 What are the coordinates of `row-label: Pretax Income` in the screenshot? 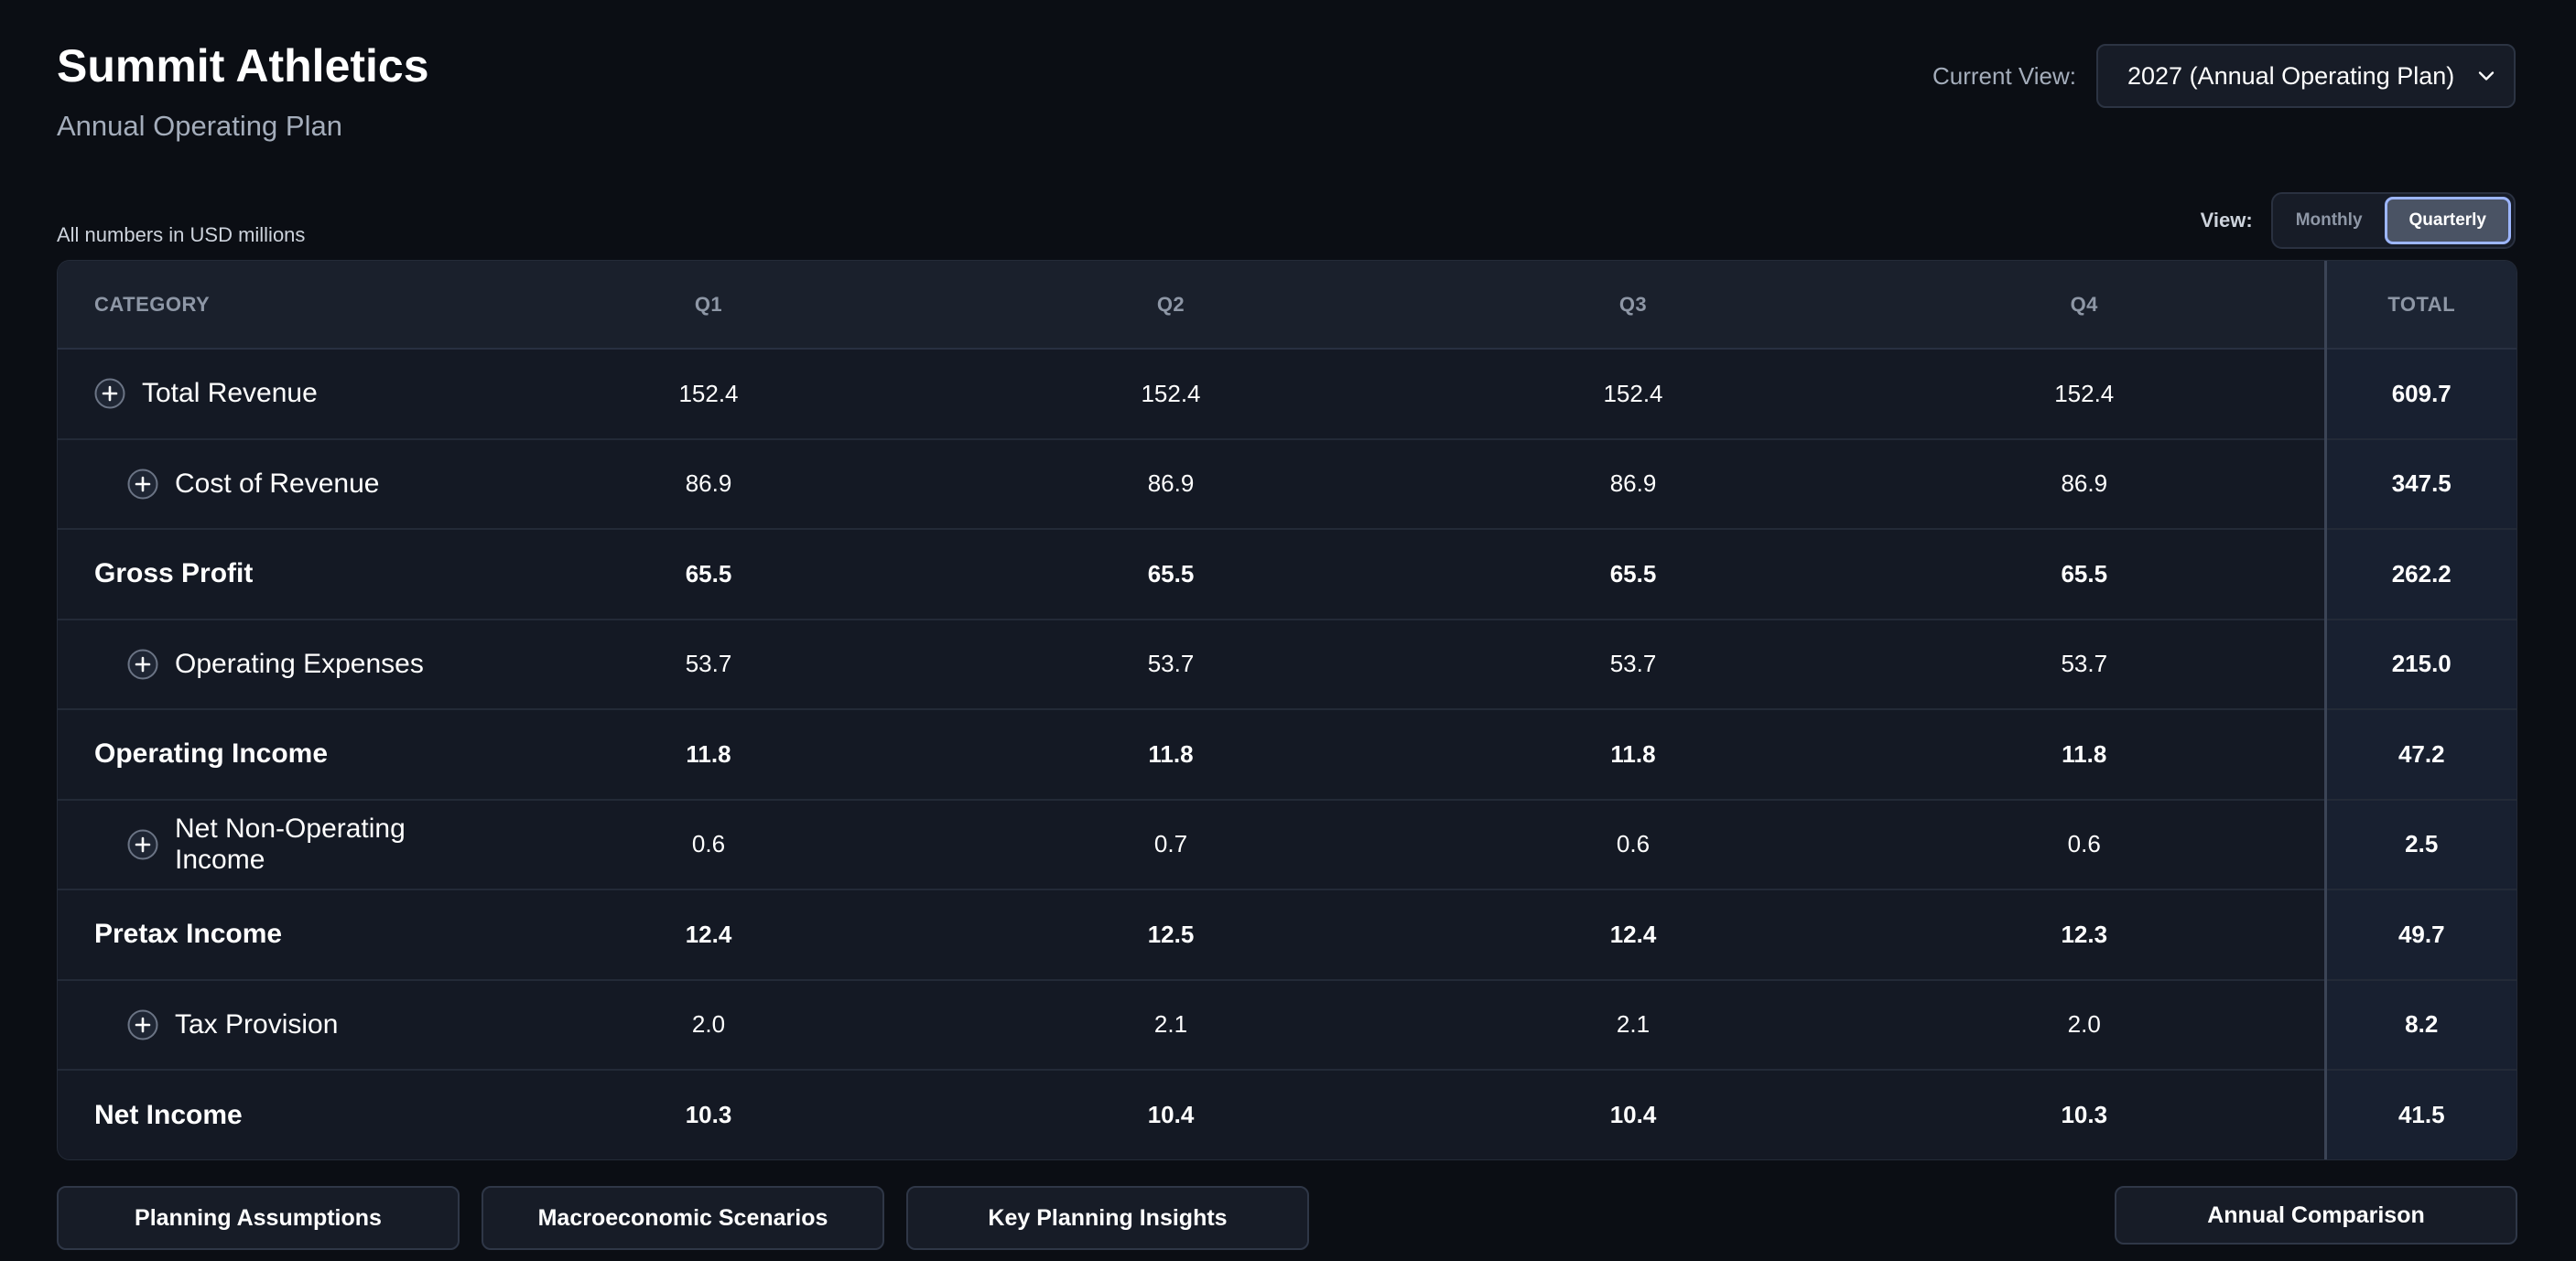 It's located at (188, 934).